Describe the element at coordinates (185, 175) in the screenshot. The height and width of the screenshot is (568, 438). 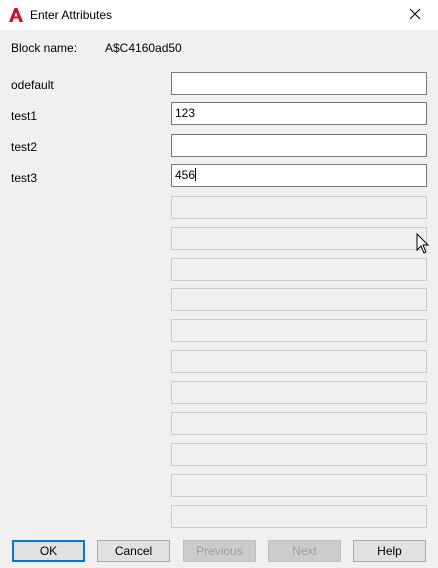
I see `attribute-input-test3-text: 456` at that location.